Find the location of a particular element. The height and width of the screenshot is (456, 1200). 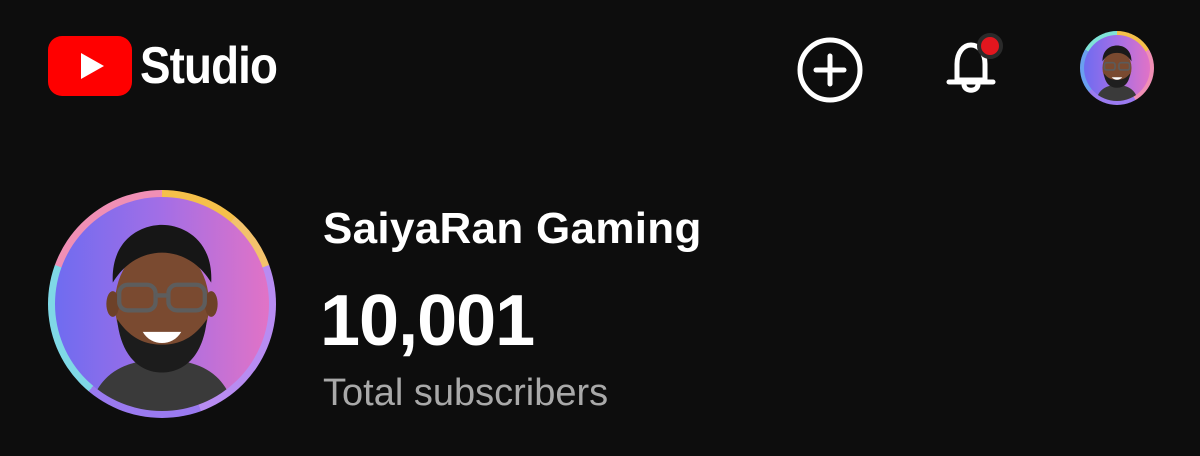

subscriber-count: 10,001 is located at coordinates (427, 321).